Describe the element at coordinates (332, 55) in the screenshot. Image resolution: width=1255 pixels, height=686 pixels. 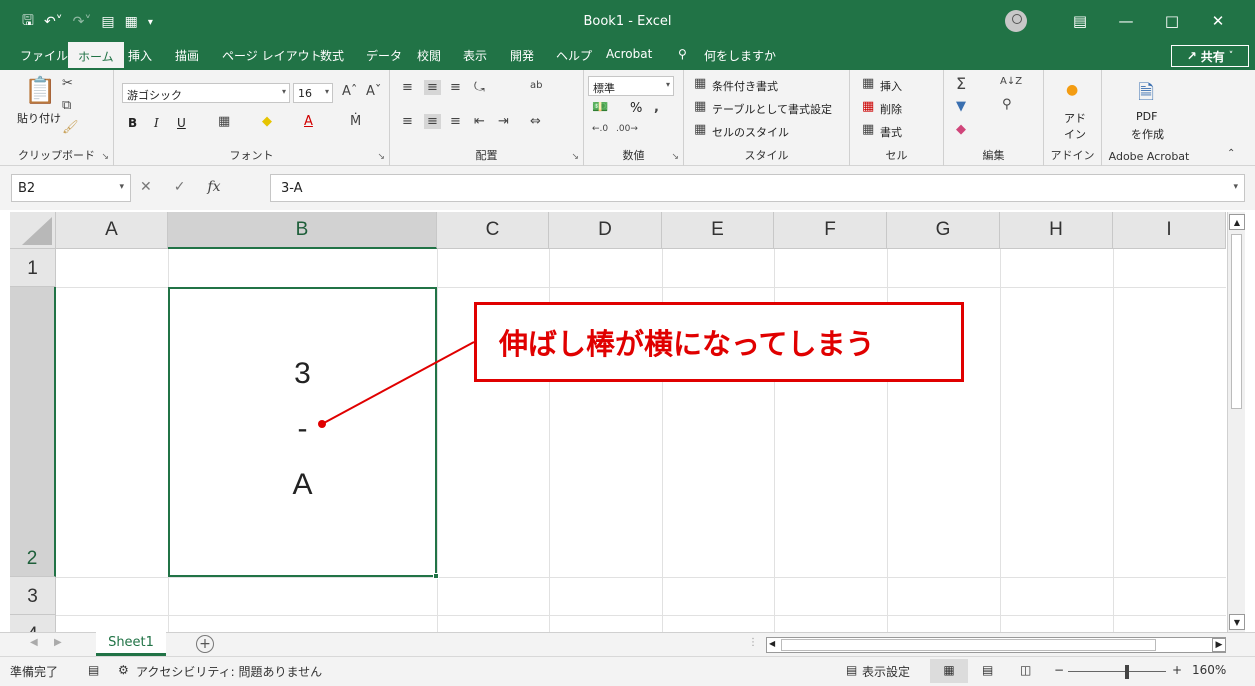
I see `tab-formulas: 数式` at that location.